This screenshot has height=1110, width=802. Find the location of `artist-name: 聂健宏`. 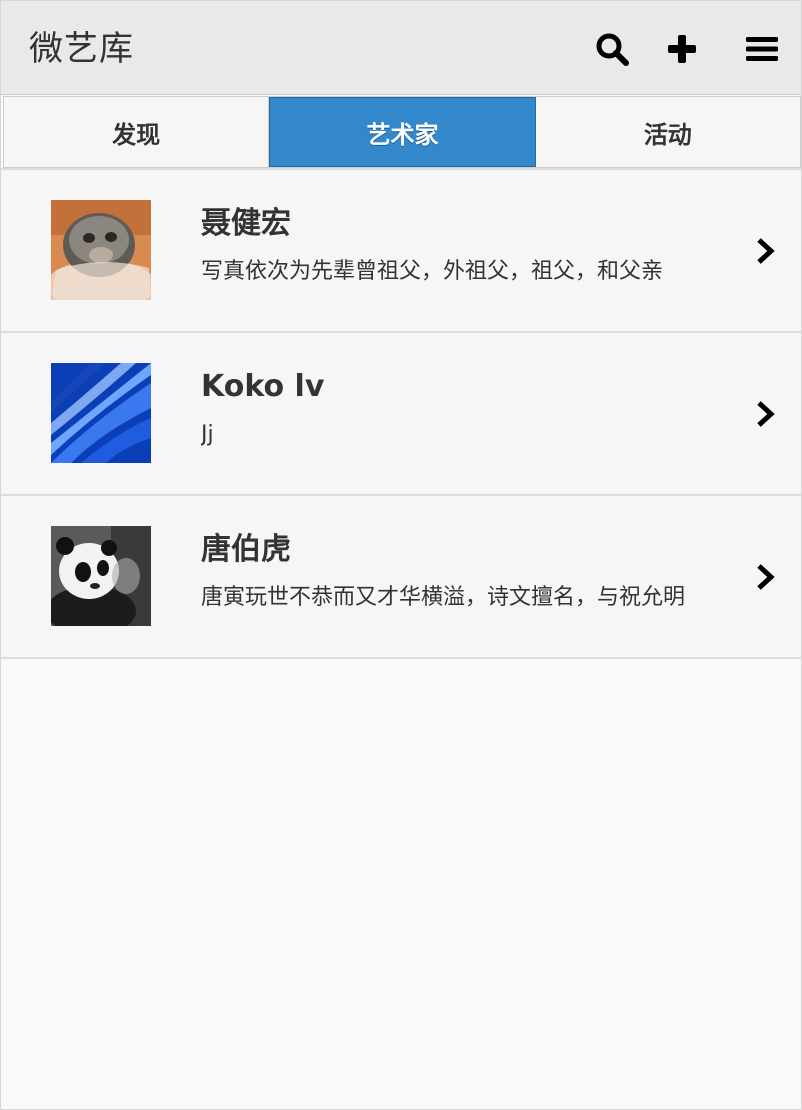

artist-name: 聂健宏 is located at coordinates (246, 223).